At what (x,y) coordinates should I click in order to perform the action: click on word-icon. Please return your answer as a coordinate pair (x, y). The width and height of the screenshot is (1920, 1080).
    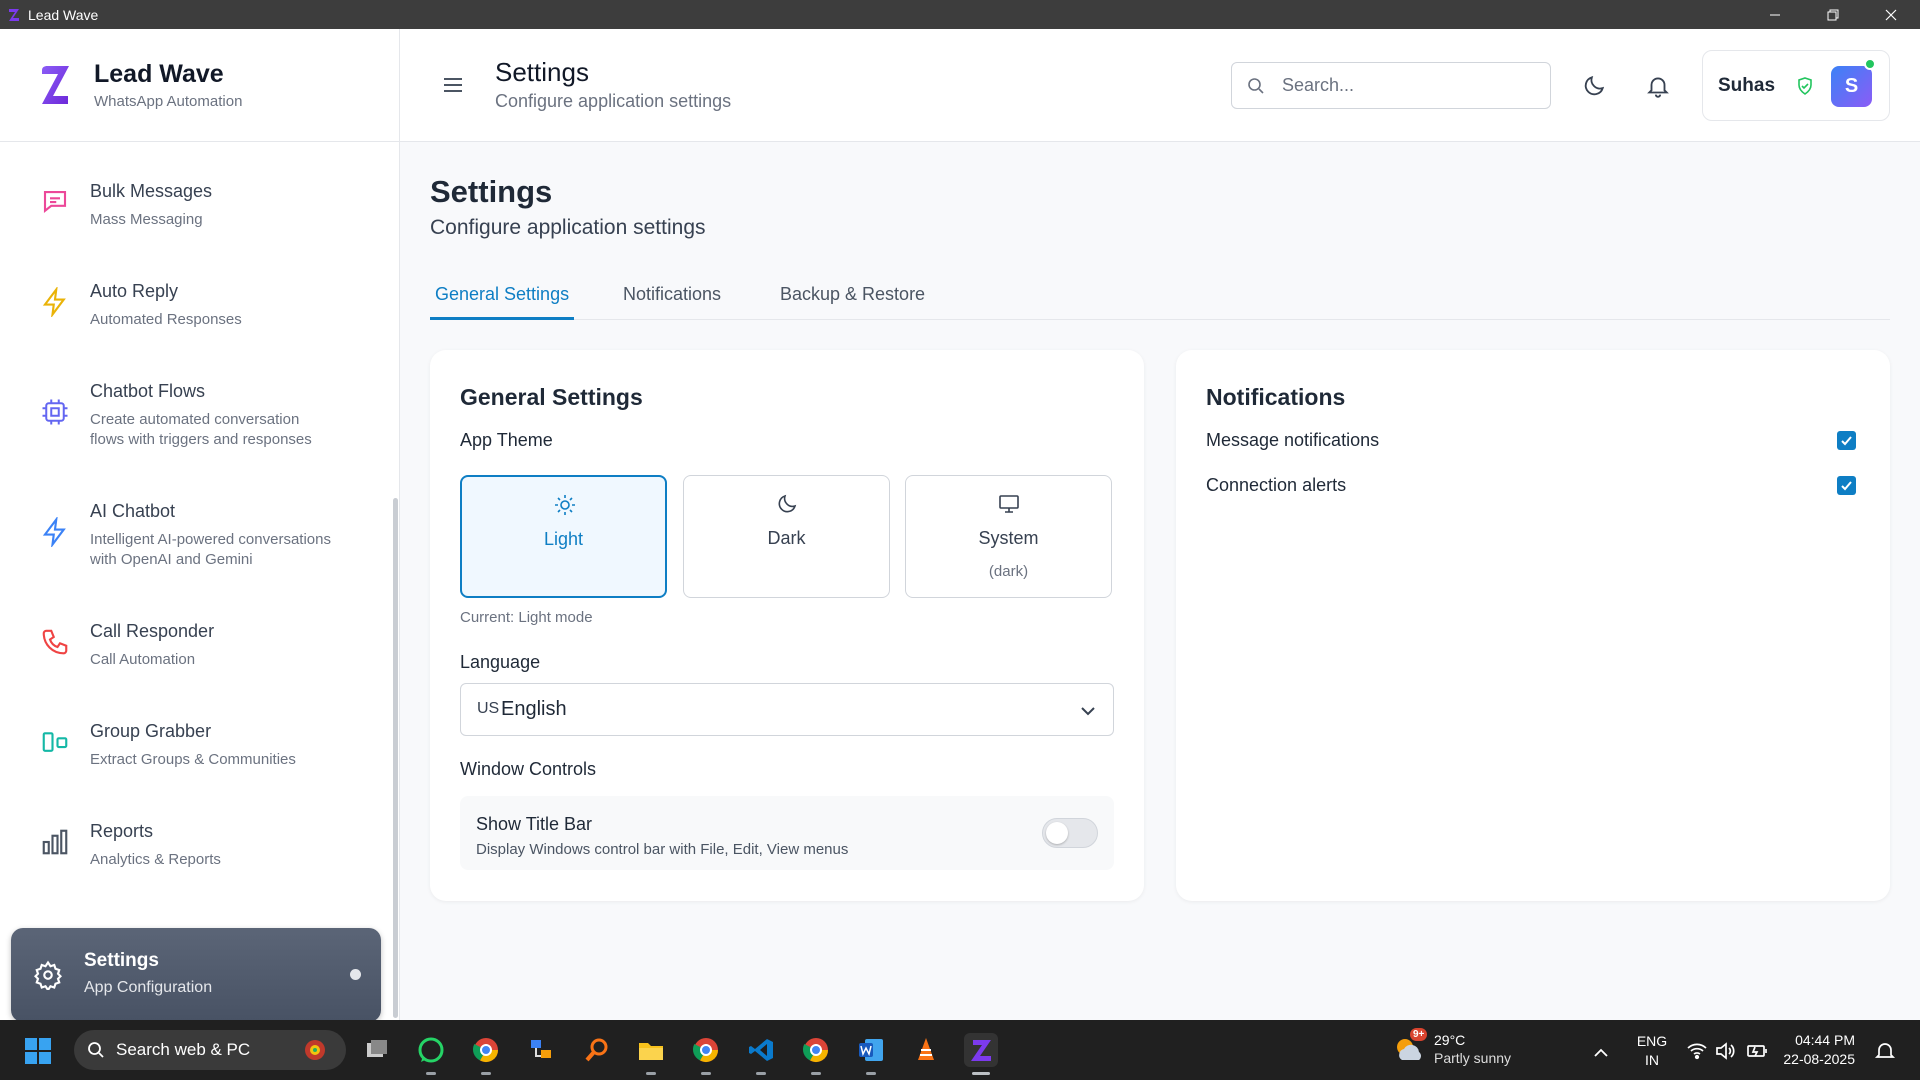
    Looking at the image, I should click on (871, 1050).